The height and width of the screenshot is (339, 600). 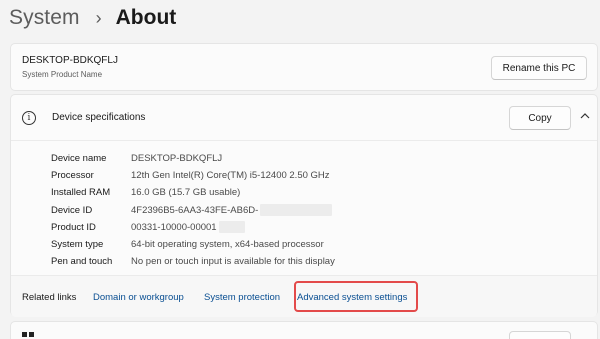 I want to click on copy-button-secondary, so click(x=540, y=335).